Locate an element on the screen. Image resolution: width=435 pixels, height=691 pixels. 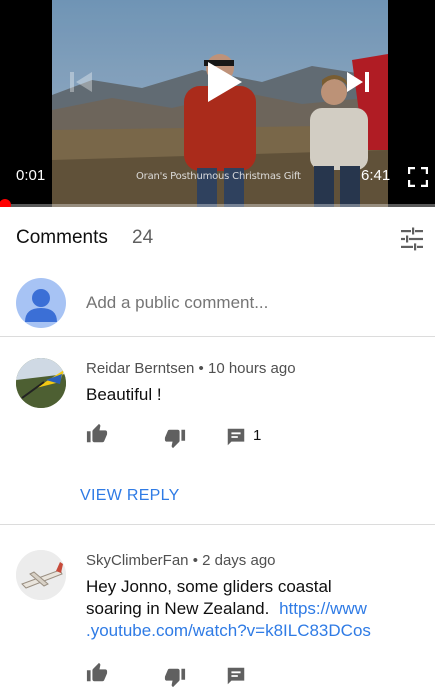
comment-text: Beautiful ! is located at coordinates (124, 394).